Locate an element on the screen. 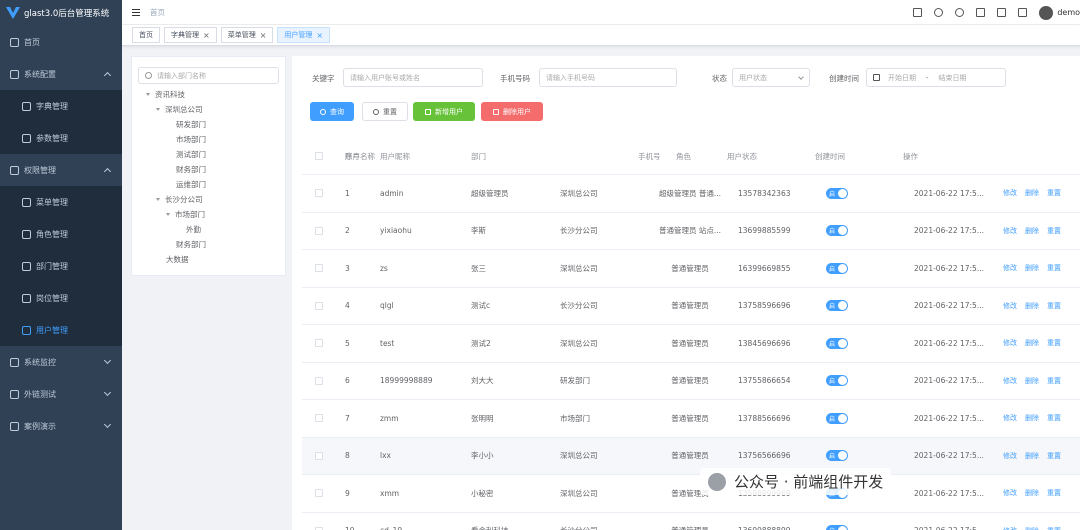 The width and height of the screenshot is (1080, 530). tree-node: 市场部门 is located at coordinates (208, 214).